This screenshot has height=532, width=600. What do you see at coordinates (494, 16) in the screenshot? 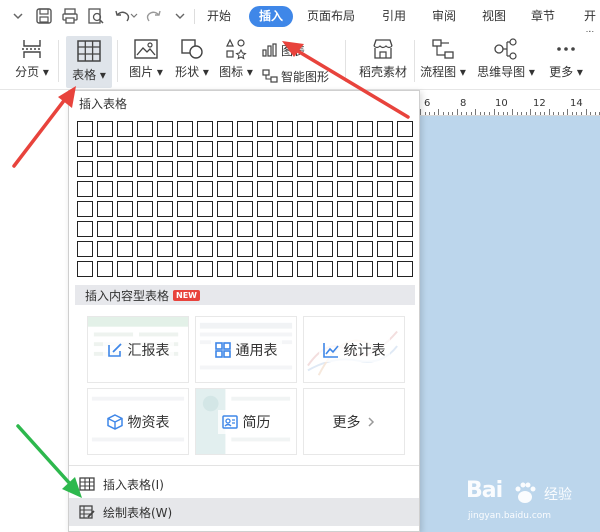
I see `tab-view: 视图` at bounding box center [494, 16].